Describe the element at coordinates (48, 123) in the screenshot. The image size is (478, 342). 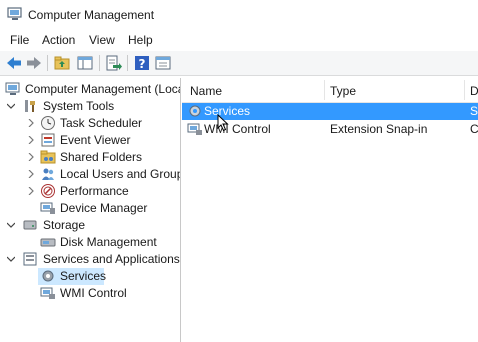
I see `clock-icon` at that location.